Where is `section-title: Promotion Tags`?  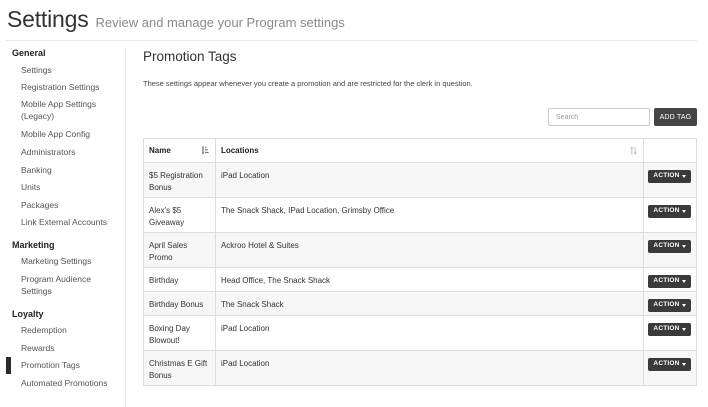
section-title: Promotion Tags is located at coordinates (190, 56).